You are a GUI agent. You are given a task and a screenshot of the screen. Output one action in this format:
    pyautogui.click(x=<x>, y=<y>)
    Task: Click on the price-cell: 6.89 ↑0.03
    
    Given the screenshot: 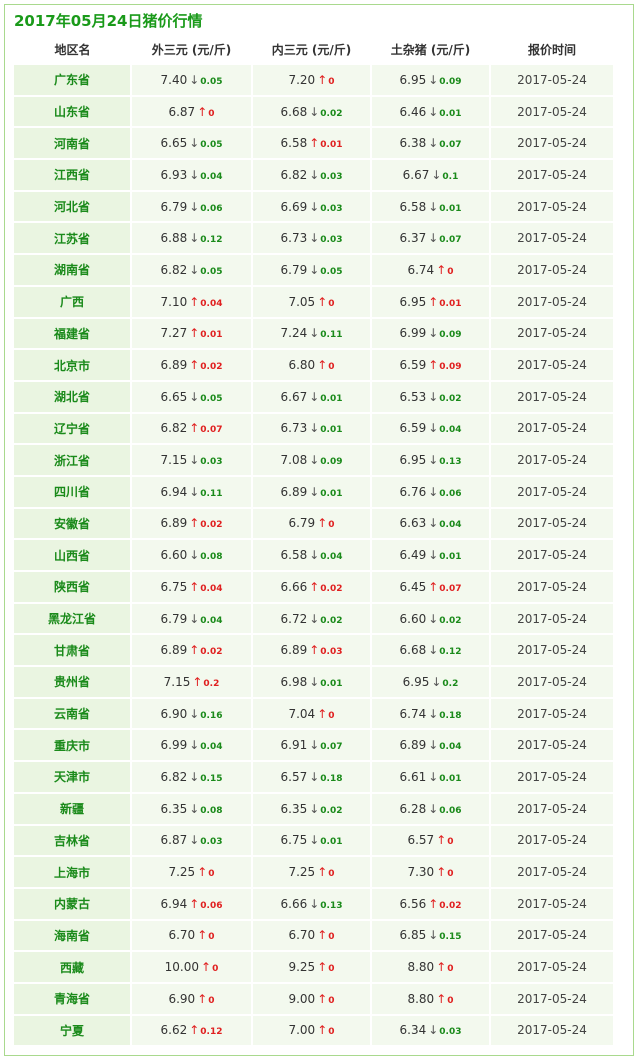 What is the action you would take?
    pyautogui.click(x=312, y=650)
    